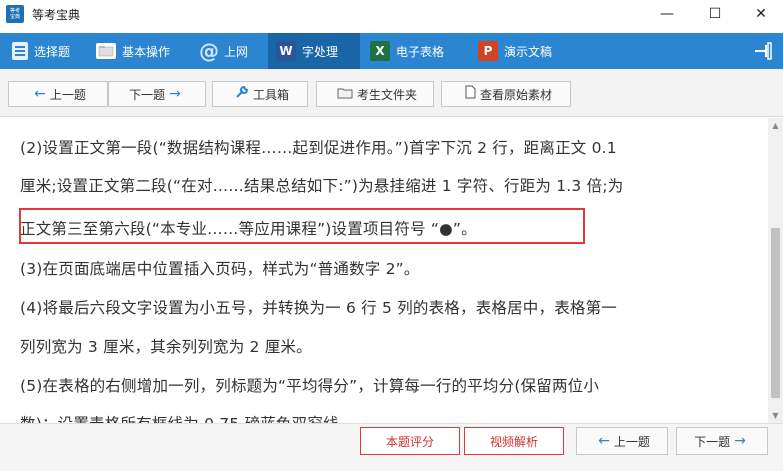  I want to click on content-line: 列列宽为 3 厘米，其余列列宽为 2 厘米。, so click(166, 347).